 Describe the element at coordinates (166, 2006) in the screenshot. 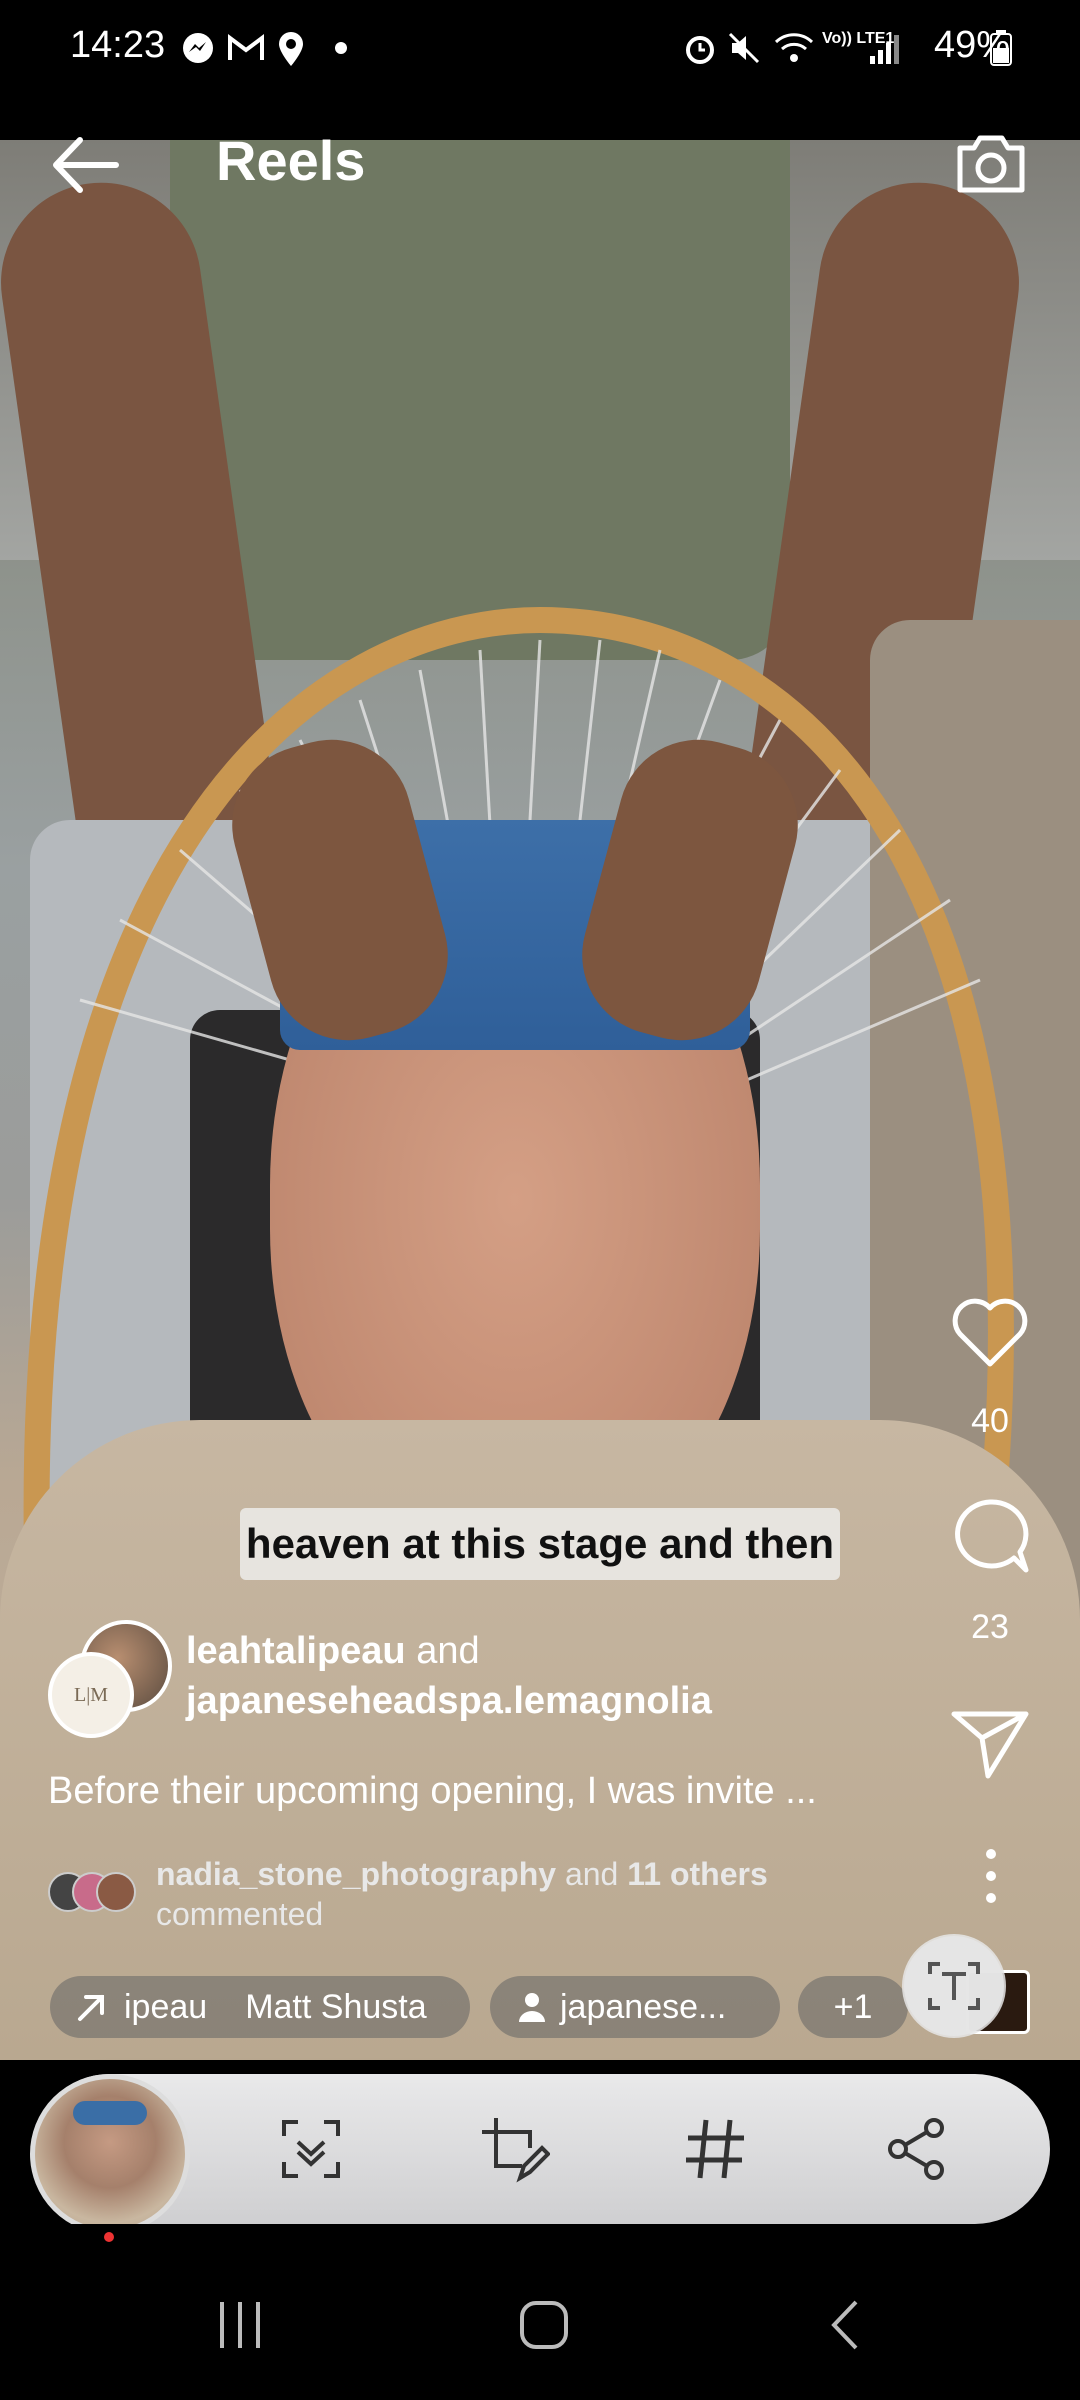

I see `collab-prefix: ipeau` at that location.